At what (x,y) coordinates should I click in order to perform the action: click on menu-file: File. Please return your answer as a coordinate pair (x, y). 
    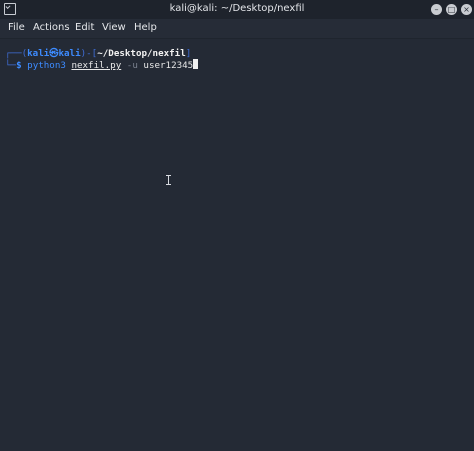
    Looking at the image, I should click on (16, 27).